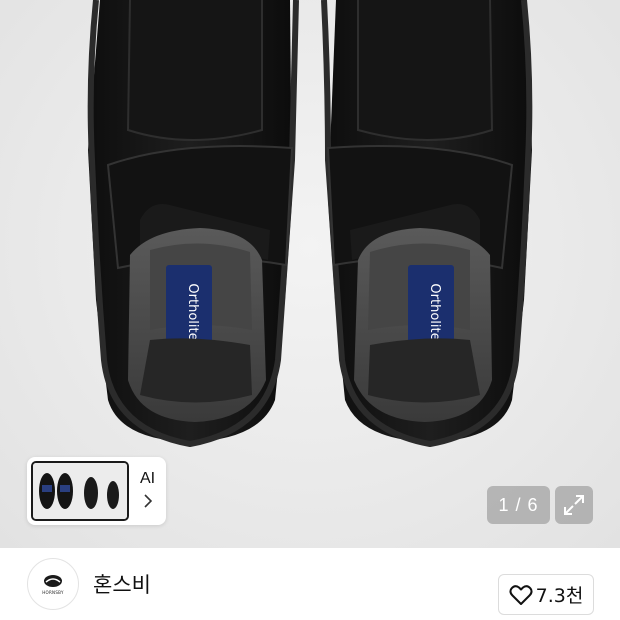 This screenshot has width=620, height=620. I want to click on insole-brand-right: Ortholite, so click(434, 311).